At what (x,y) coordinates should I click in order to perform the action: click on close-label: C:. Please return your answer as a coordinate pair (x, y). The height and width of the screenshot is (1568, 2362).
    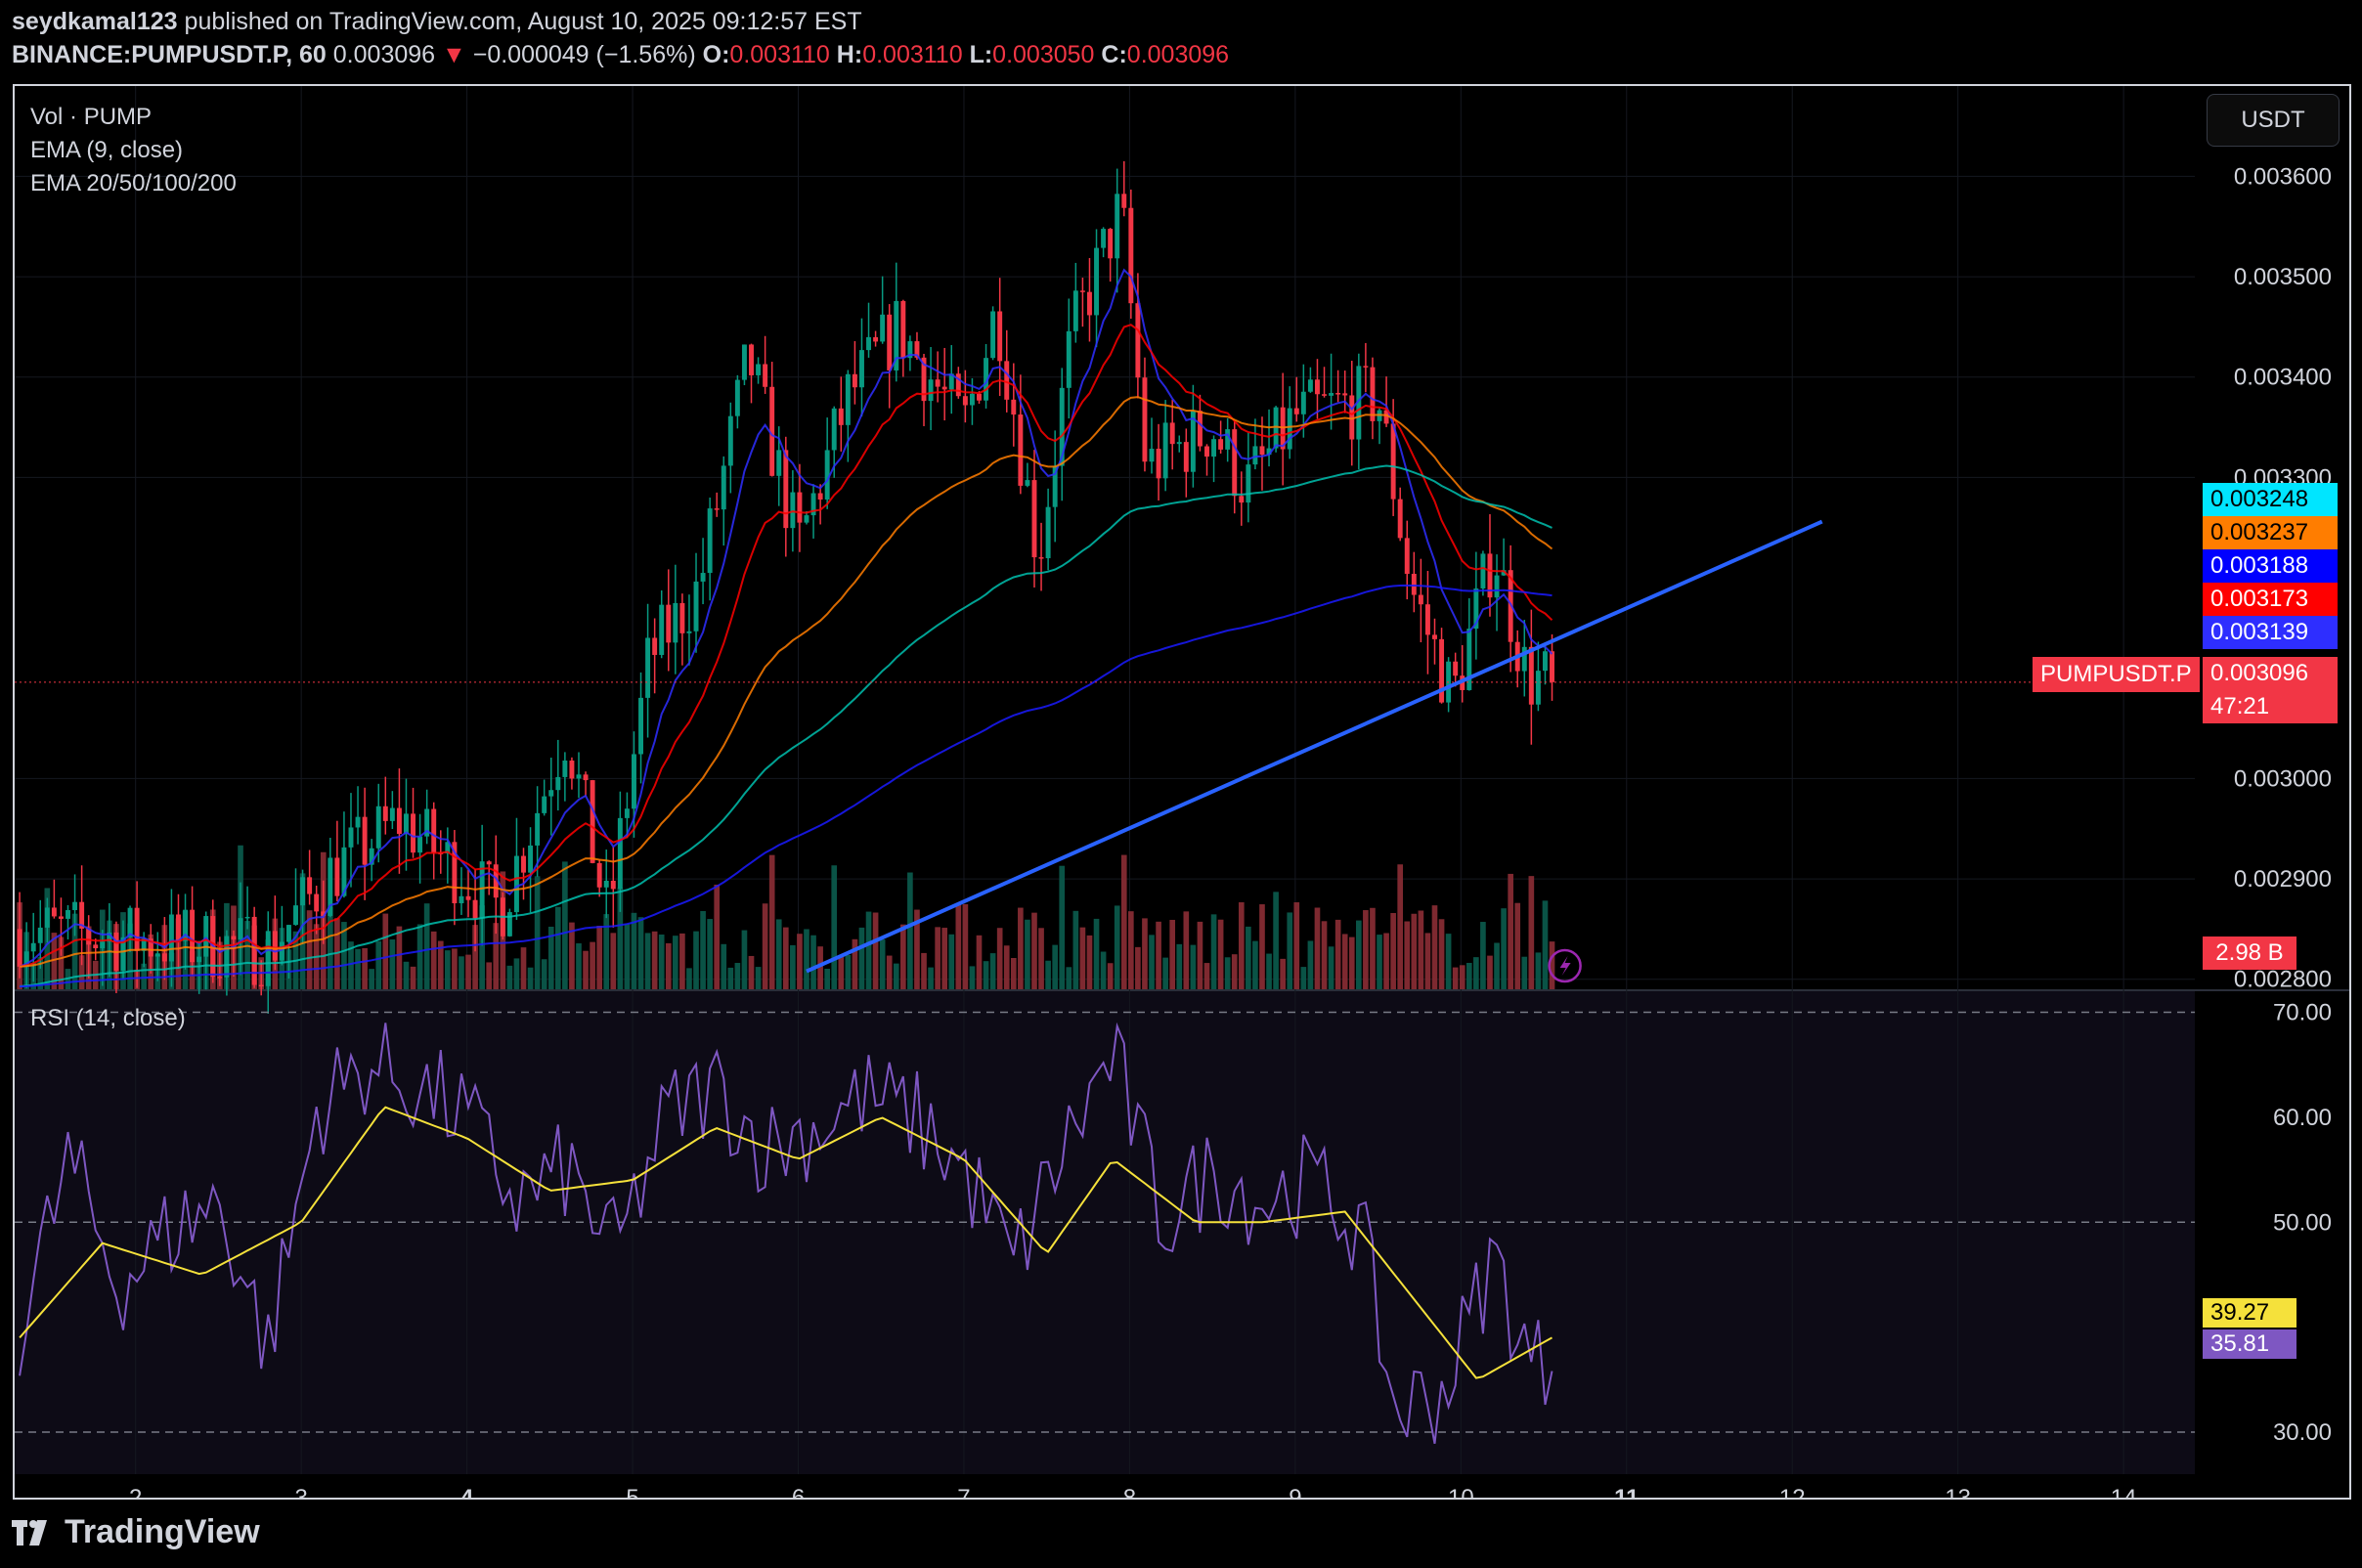
    Looking at the image, I should click on (1114, 55).